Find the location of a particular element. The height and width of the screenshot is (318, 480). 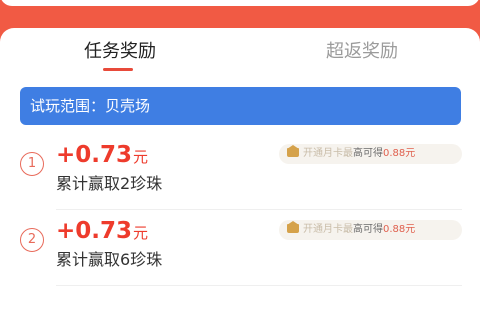

top-card-edge is located at coordinates (240, 3).